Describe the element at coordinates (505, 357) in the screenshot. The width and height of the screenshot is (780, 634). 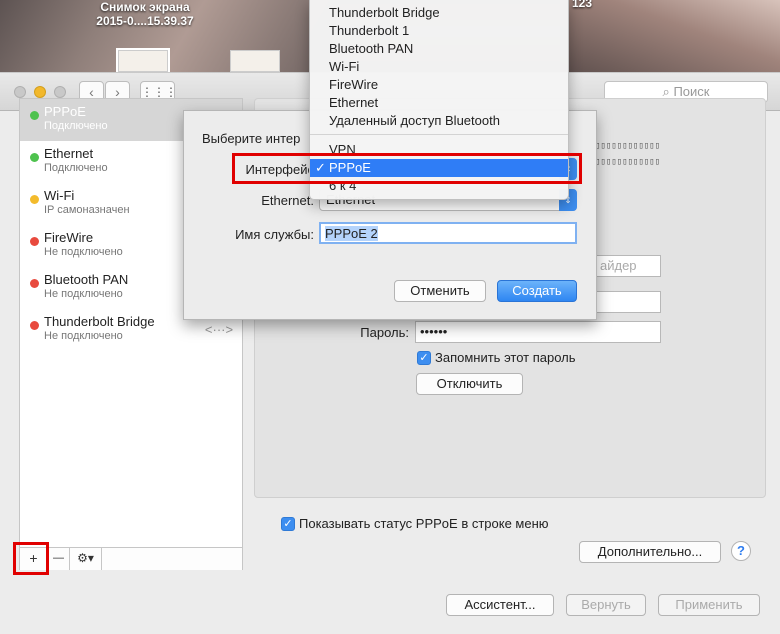
I see `remember-password-label: Запомнить этот пароль` at that location.